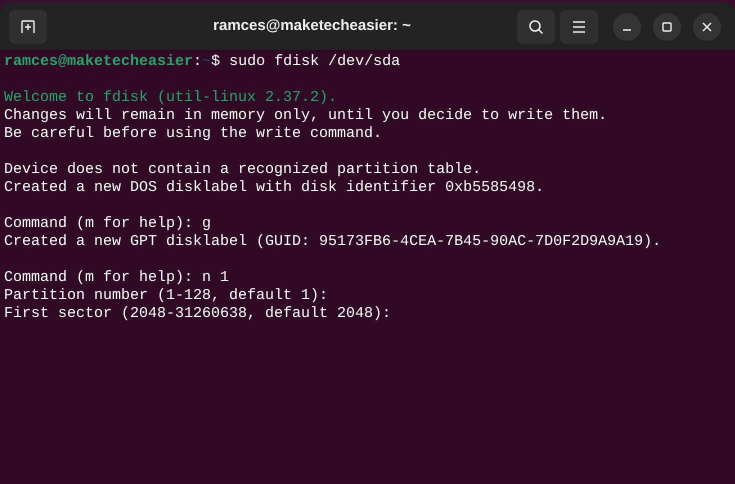  Describe the element at coordinates (167, 296) in the screenshot. I see `terminal-line: Partition number (1-128, default 1):` at that location.